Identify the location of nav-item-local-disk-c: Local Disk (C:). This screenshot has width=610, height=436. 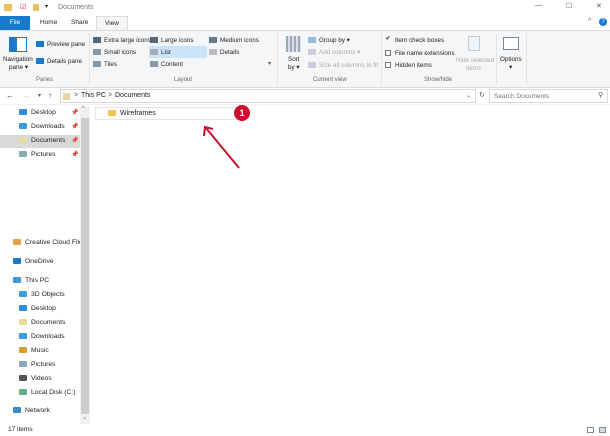
(47, 392).